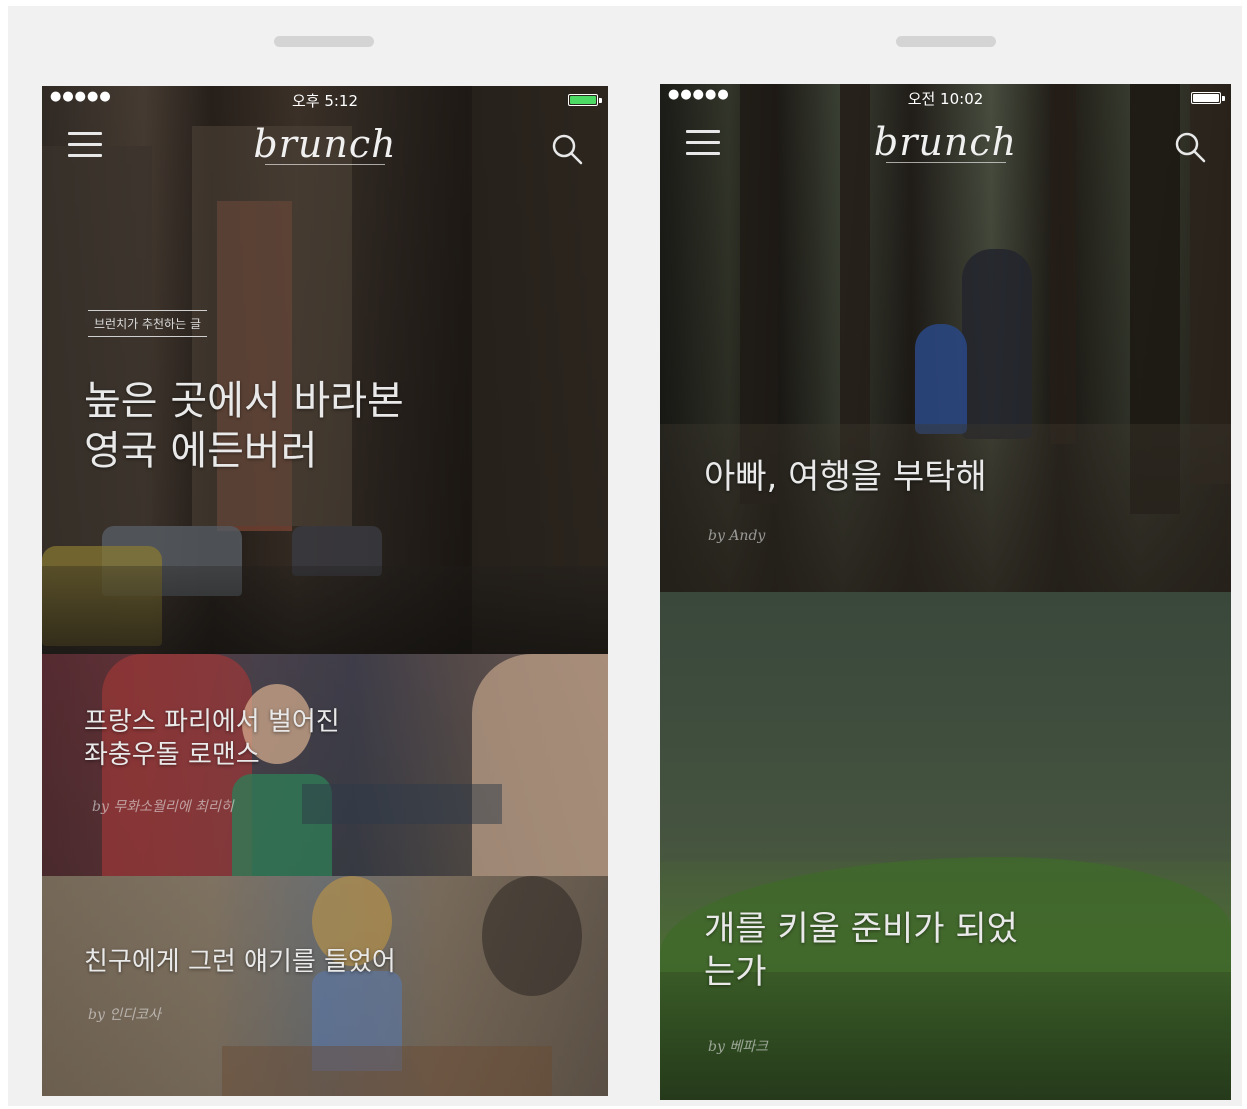 This screenshot has width=1247, height=1109. I want to click on article-card: 친구에게 그런 얘기를 들었어 by 인디코사, so click(325, 986).